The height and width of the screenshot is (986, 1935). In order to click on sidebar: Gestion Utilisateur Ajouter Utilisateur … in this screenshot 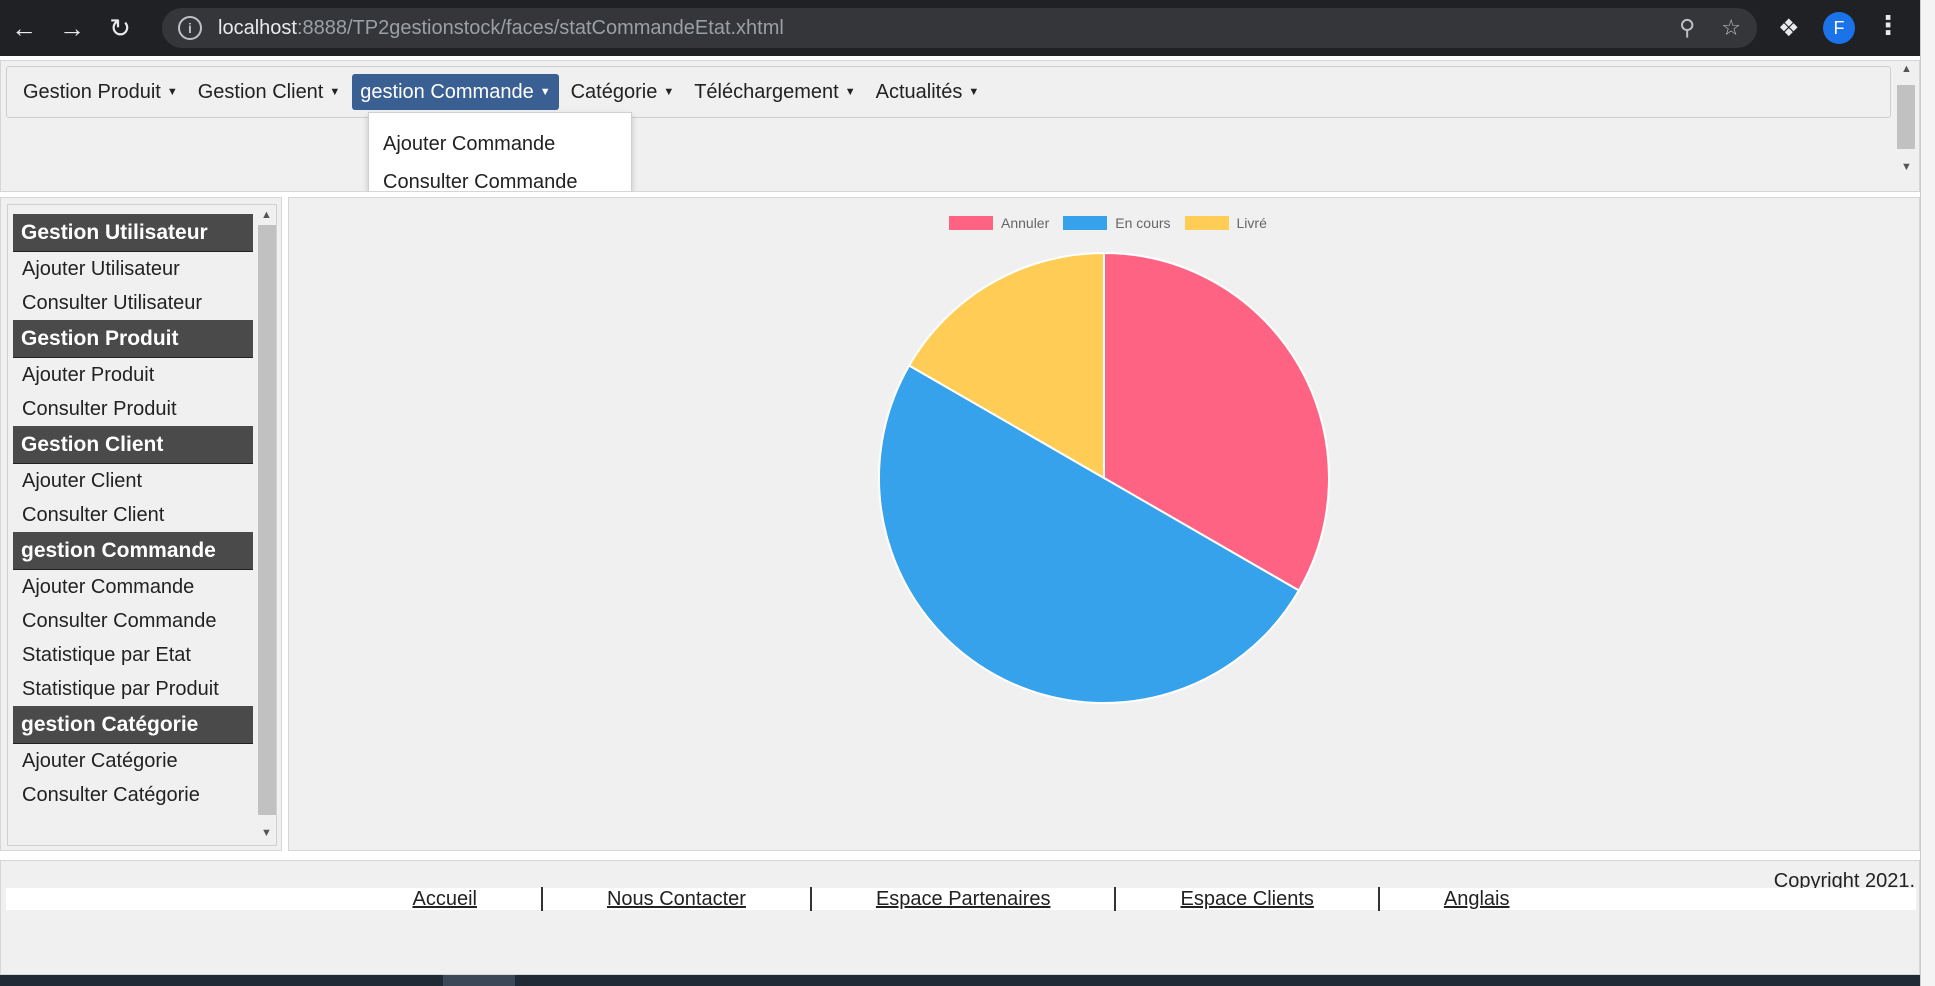, I will do `click(141, 524)`.